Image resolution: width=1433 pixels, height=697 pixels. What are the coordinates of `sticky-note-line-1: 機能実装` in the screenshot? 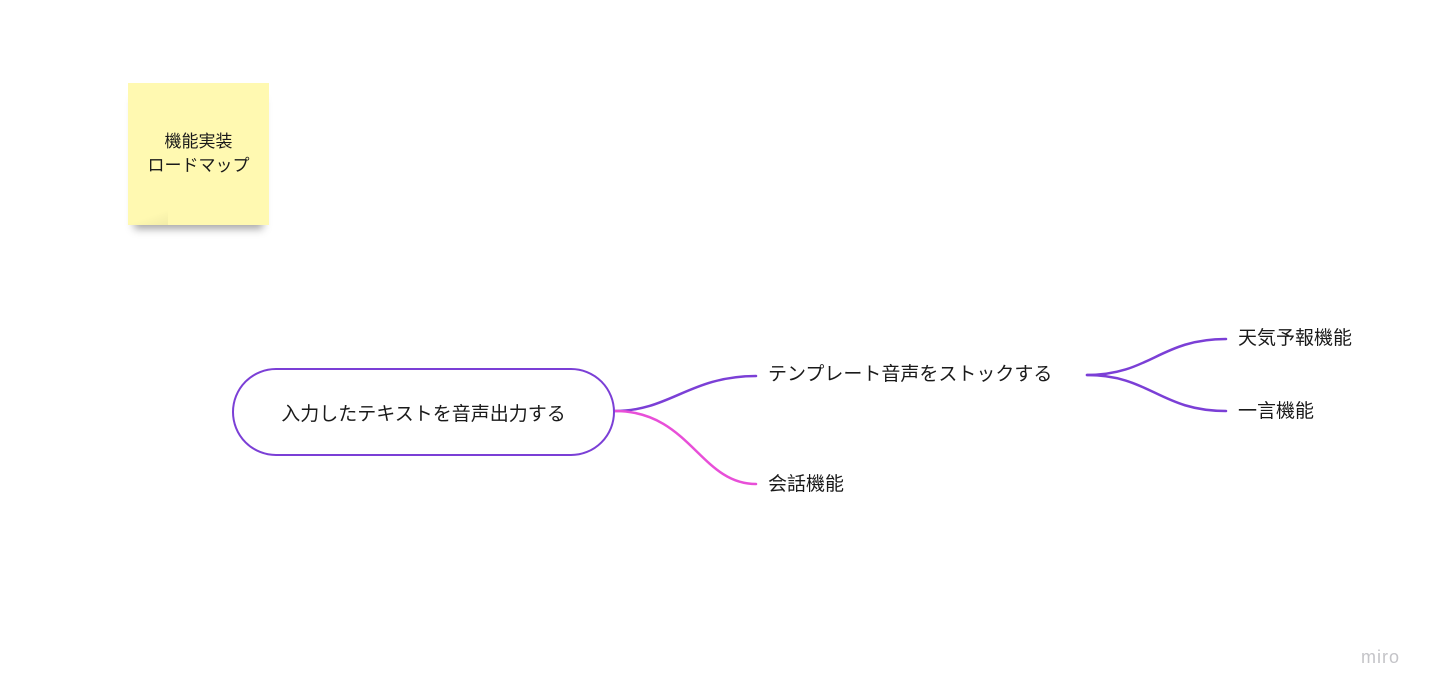 It's located at (198, 142).